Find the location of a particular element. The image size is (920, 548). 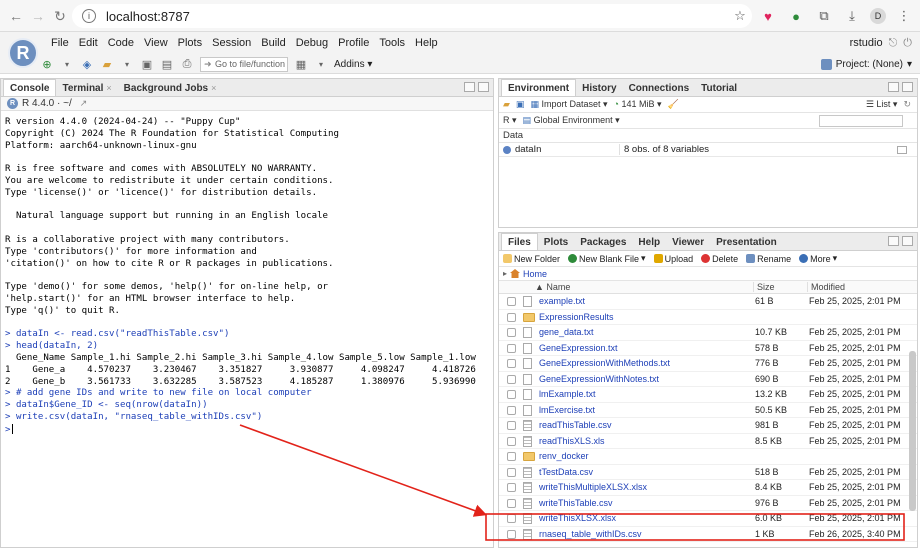

file-name-link: renv_docker is located at coordinates (564, 456).